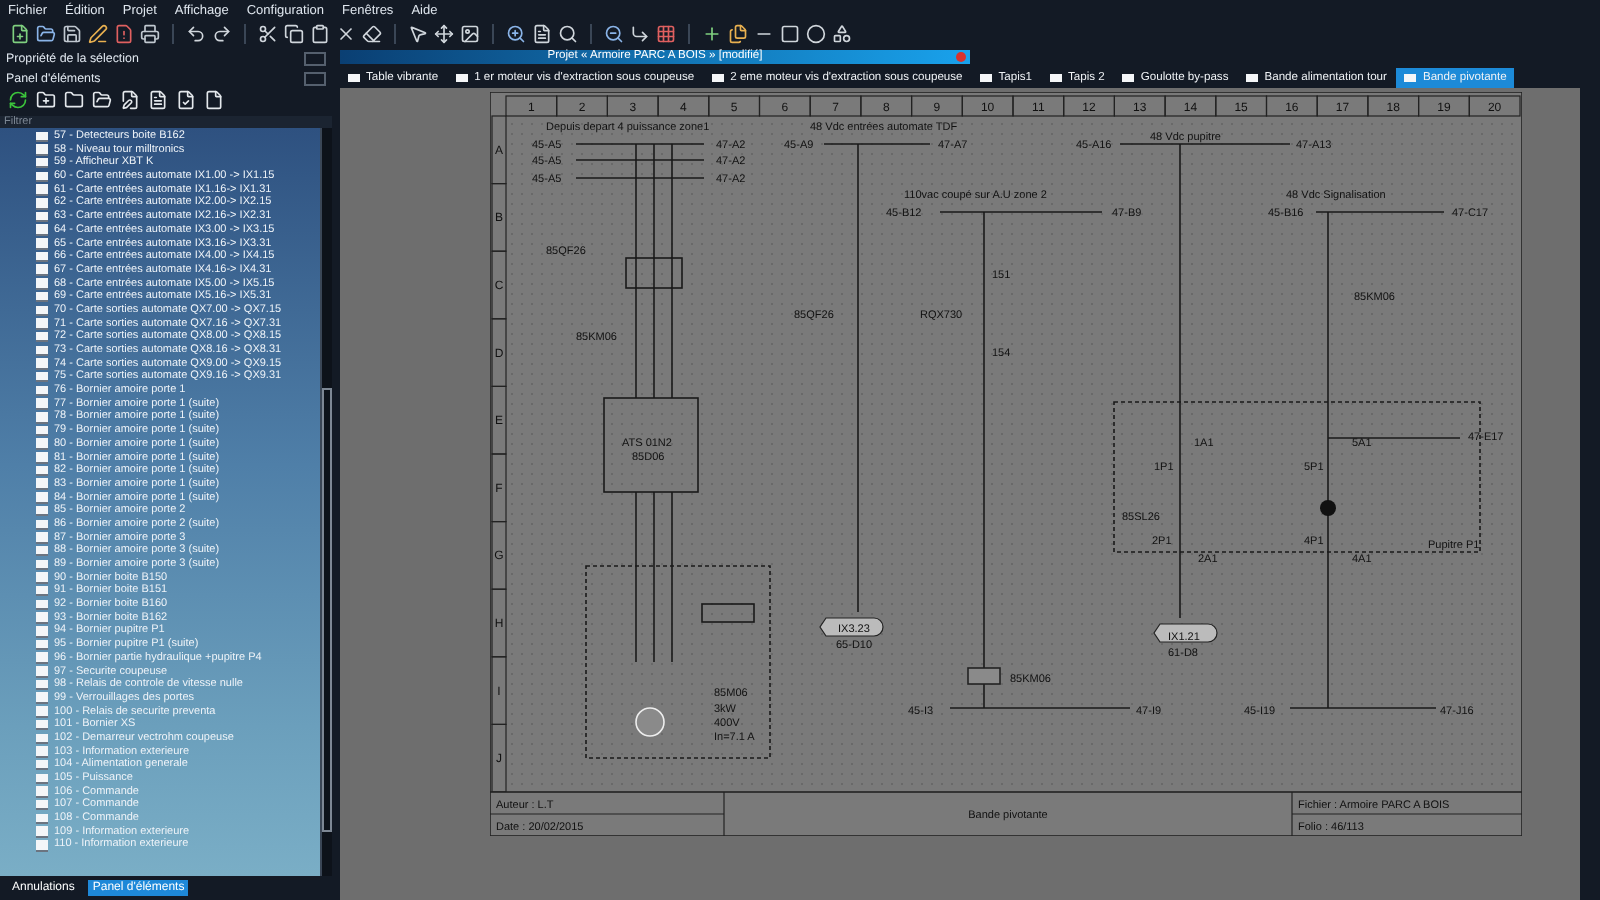 This screenshot has width=1600, height=900. What do you see at coordinates (666, 34) in the screenshot?
I see `grid-icon` at bounding box center [666, 34].